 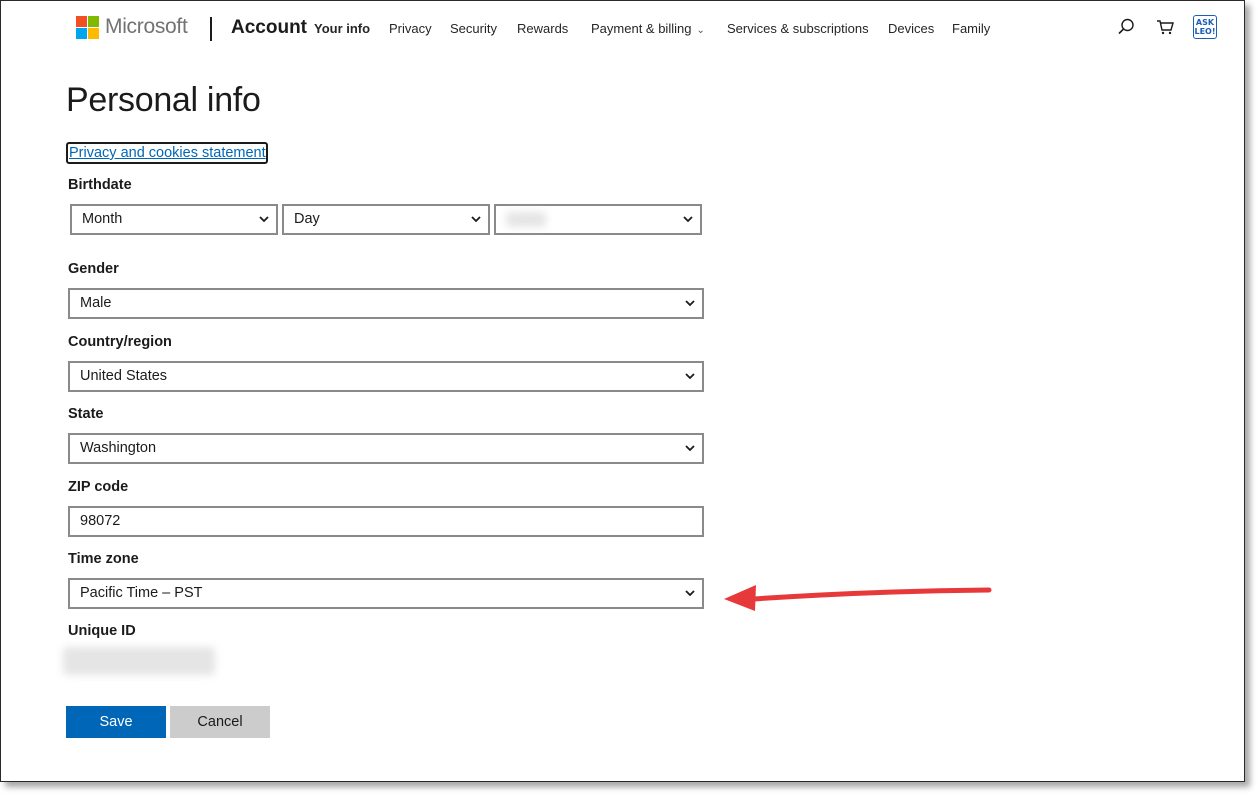 I want to click on birthdate-label: Birthdate, so click(x=100, y=185).